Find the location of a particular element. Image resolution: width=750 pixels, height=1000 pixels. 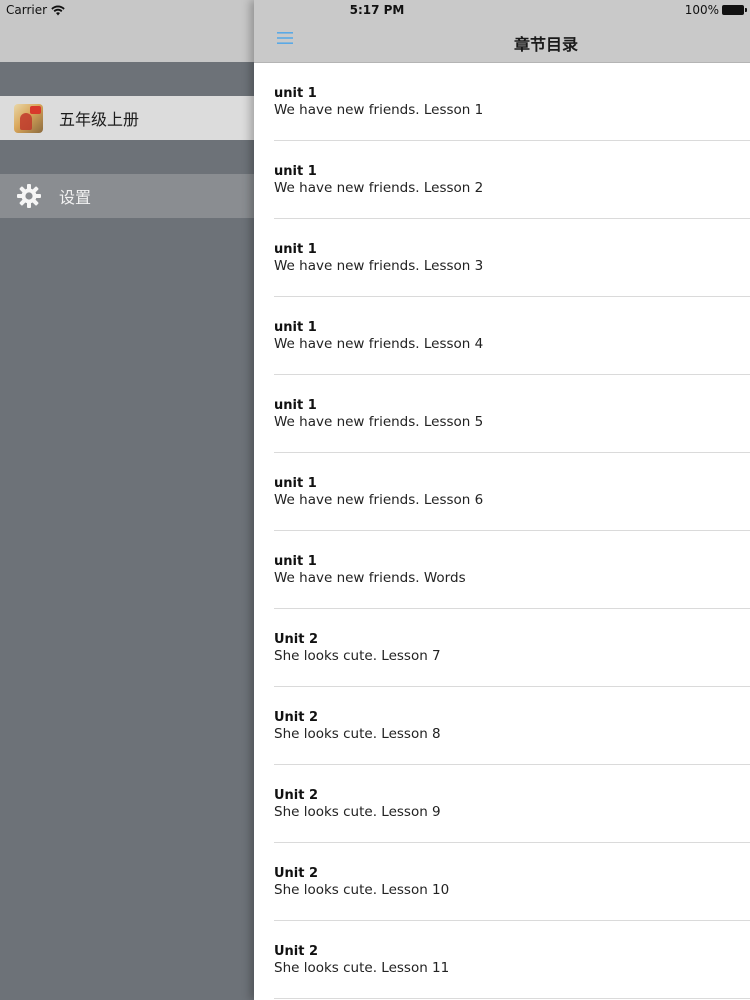

chapter-row: Unit 2 She looks cute. Lesson 11 is located at coordinates (502, 960).